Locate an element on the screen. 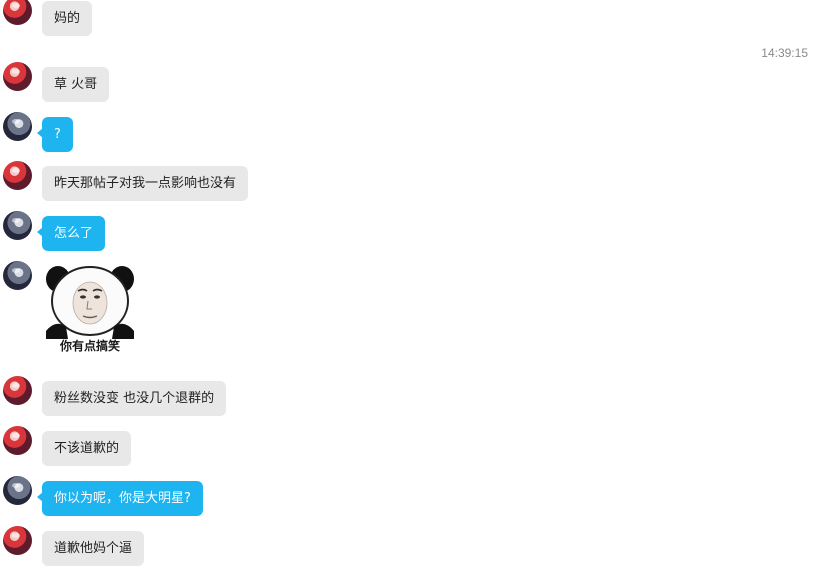  message-timestamp: 14:39:15 is located at coordinates (784, 53).